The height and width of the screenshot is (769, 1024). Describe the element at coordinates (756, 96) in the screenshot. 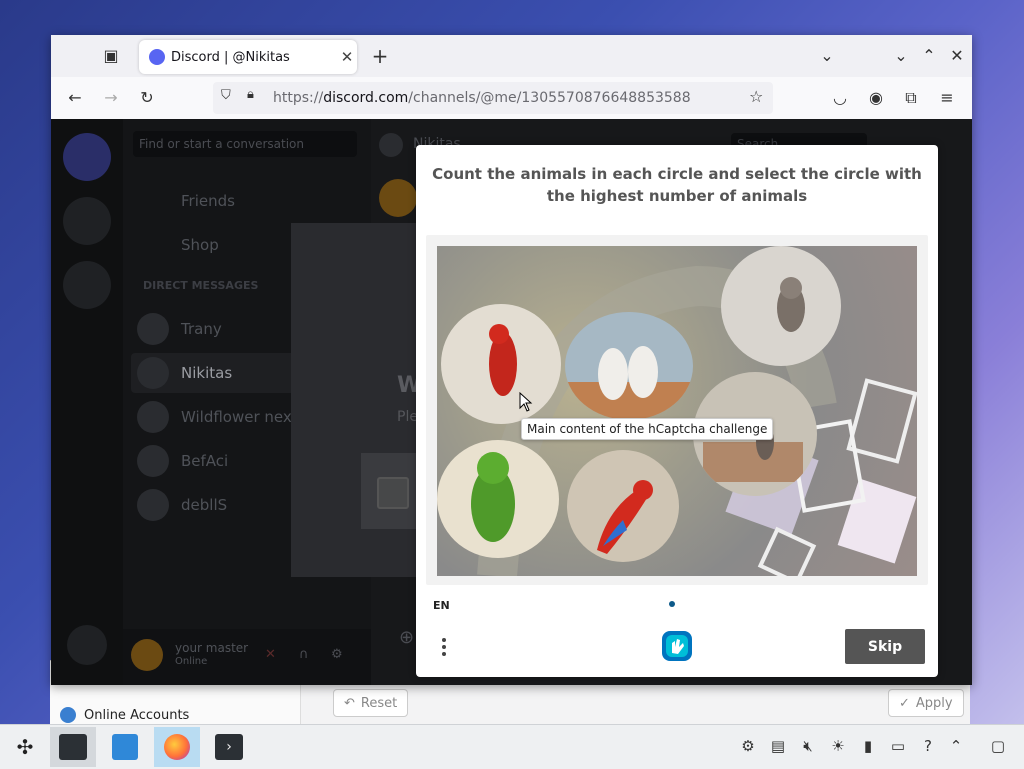

I see `bookmark-star-icon: ☆` at that location.